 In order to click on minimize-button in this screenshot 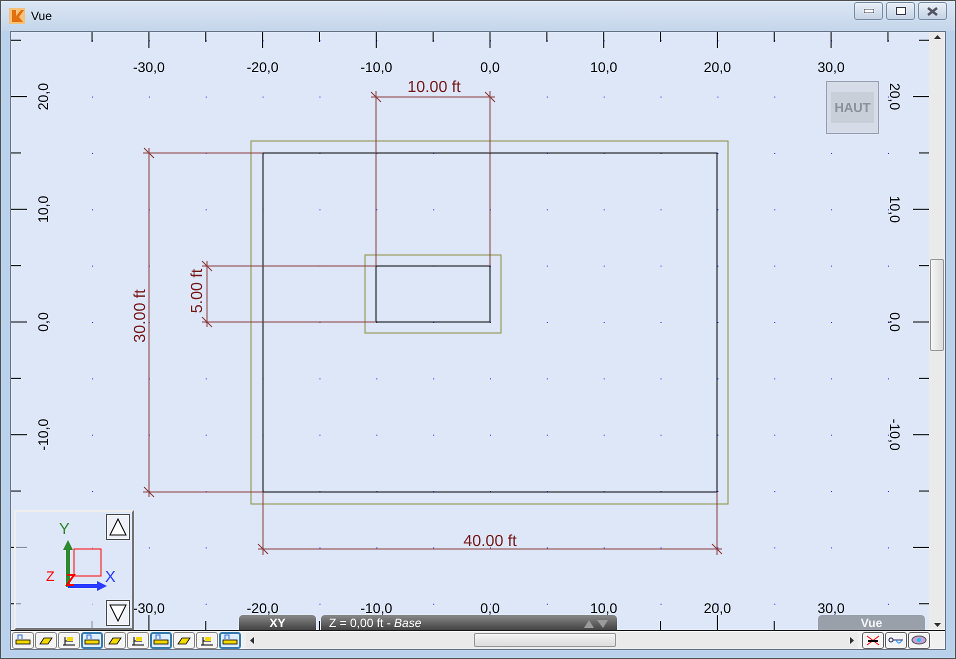, I will do `click(868, 11)`.